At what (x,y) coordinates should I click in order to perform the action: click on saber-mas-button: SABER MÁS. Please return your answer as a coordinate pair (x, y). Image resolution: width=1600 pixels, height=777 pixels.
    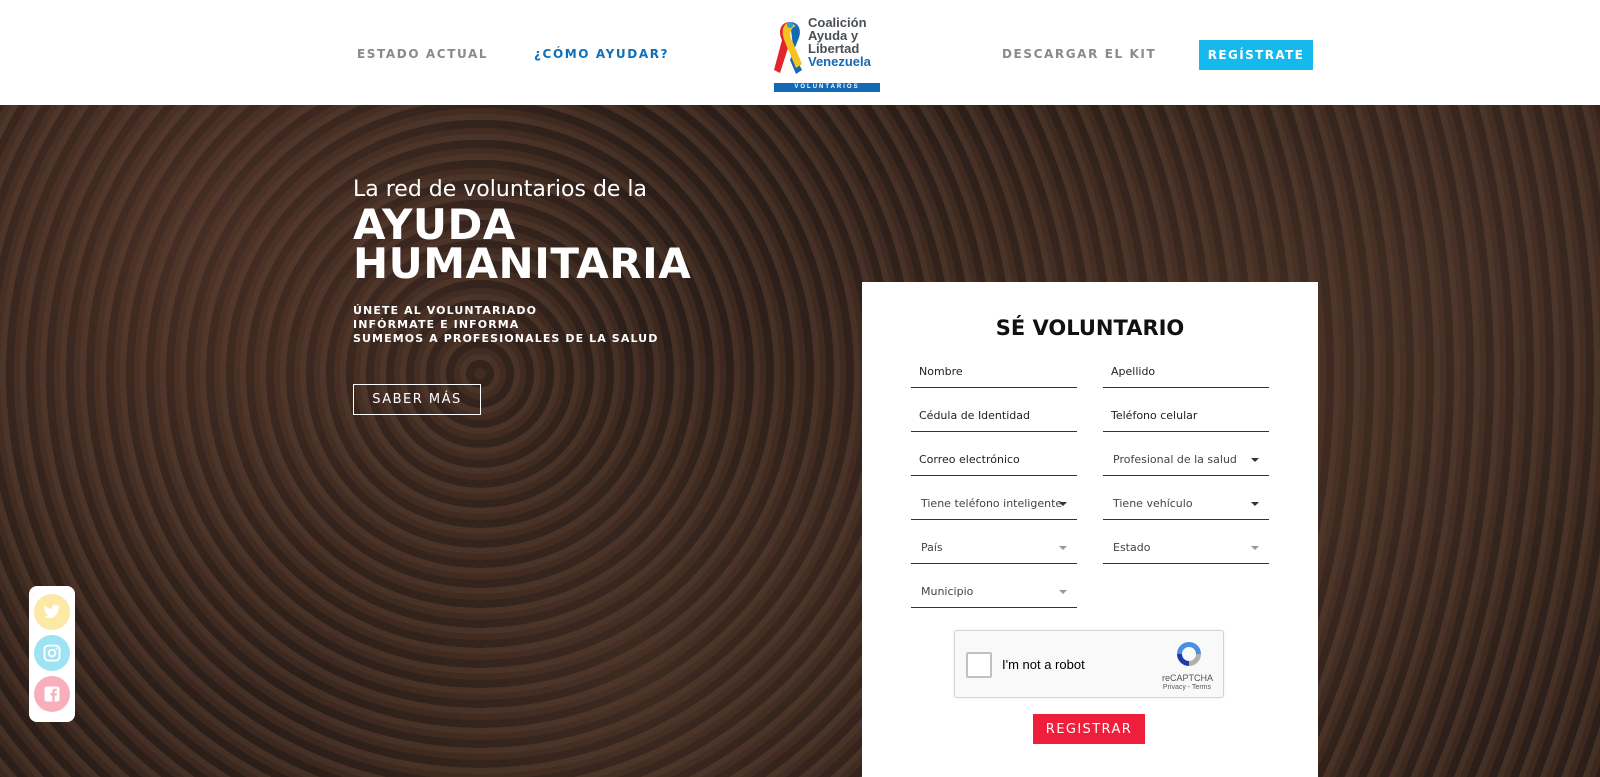
    Looking at the image, I should click on (417, 399).